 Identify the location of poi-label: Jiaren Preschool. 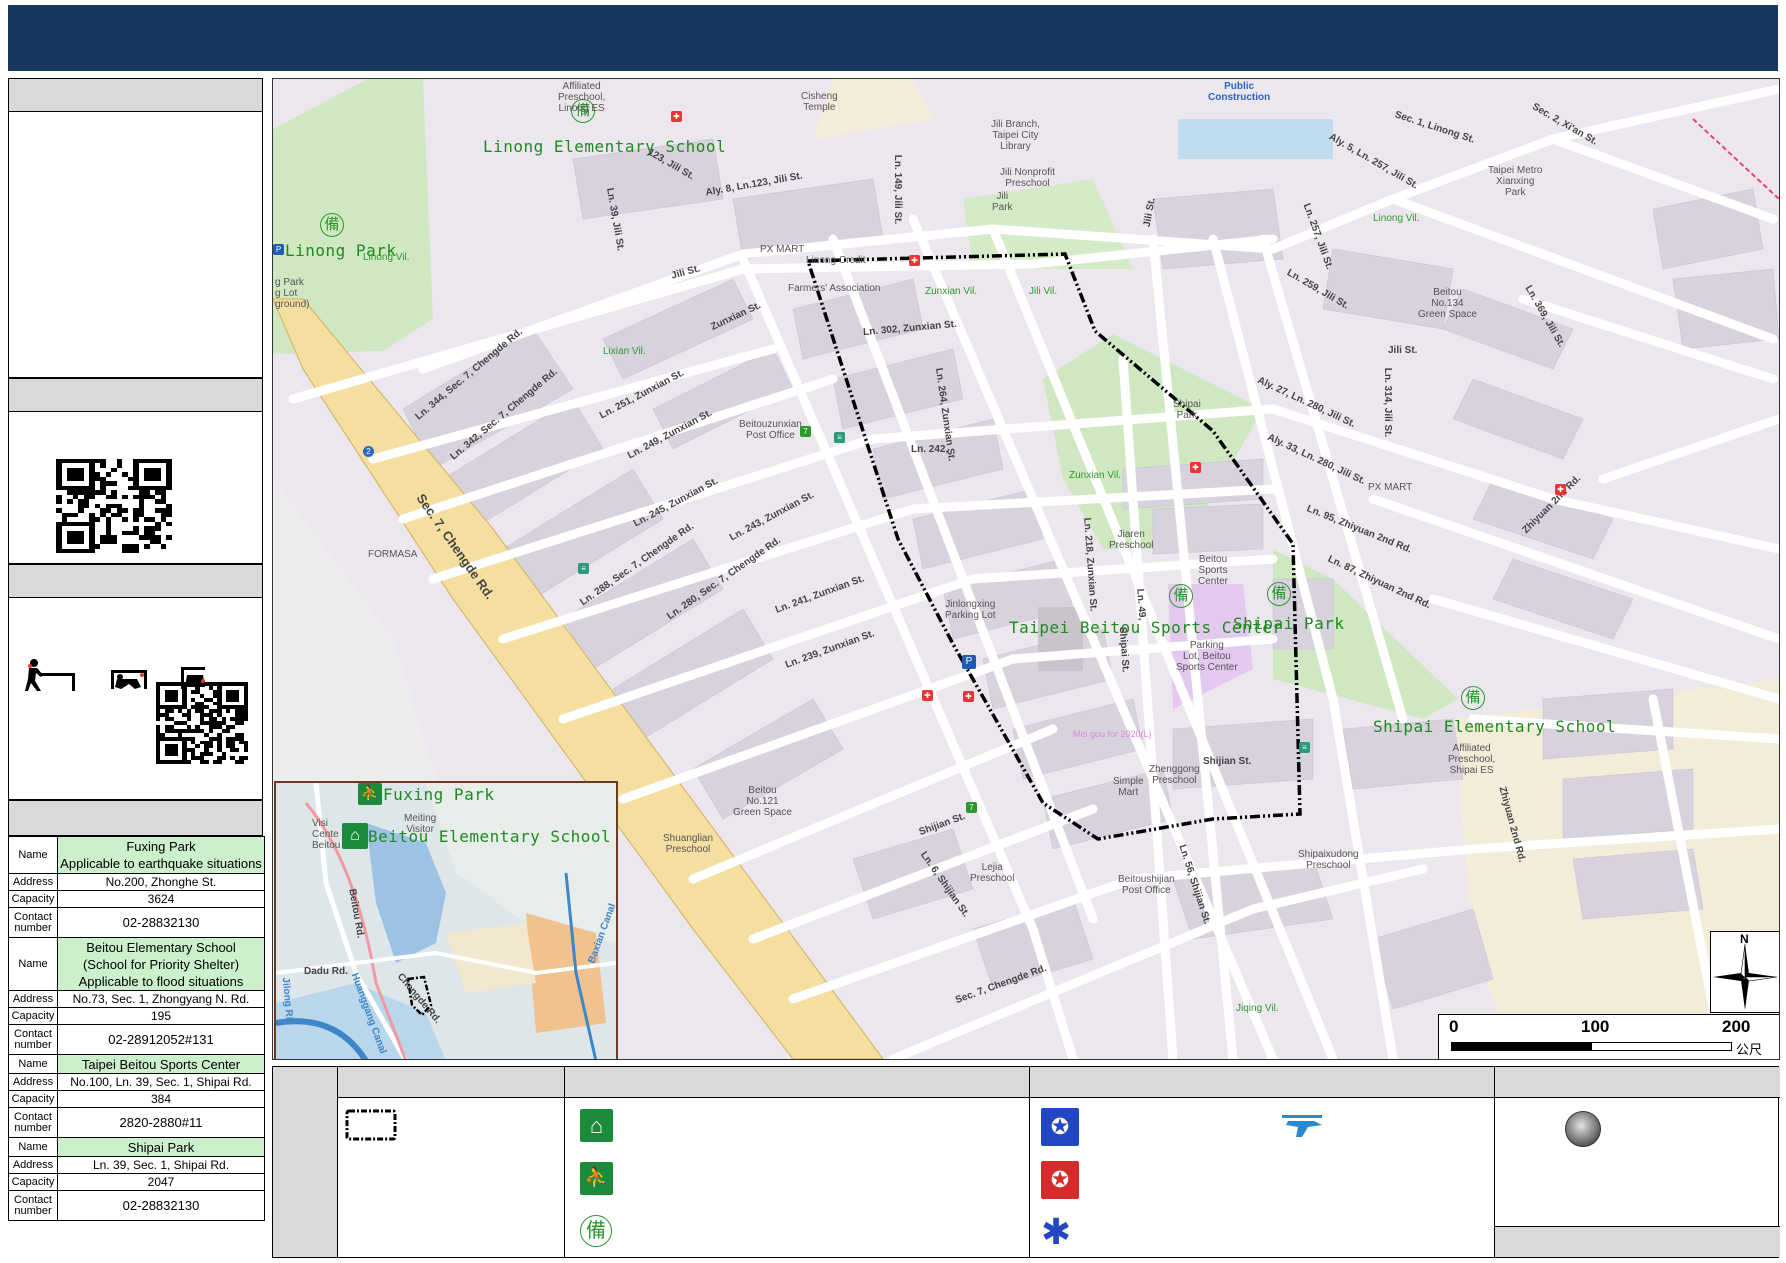
(1131, 540).